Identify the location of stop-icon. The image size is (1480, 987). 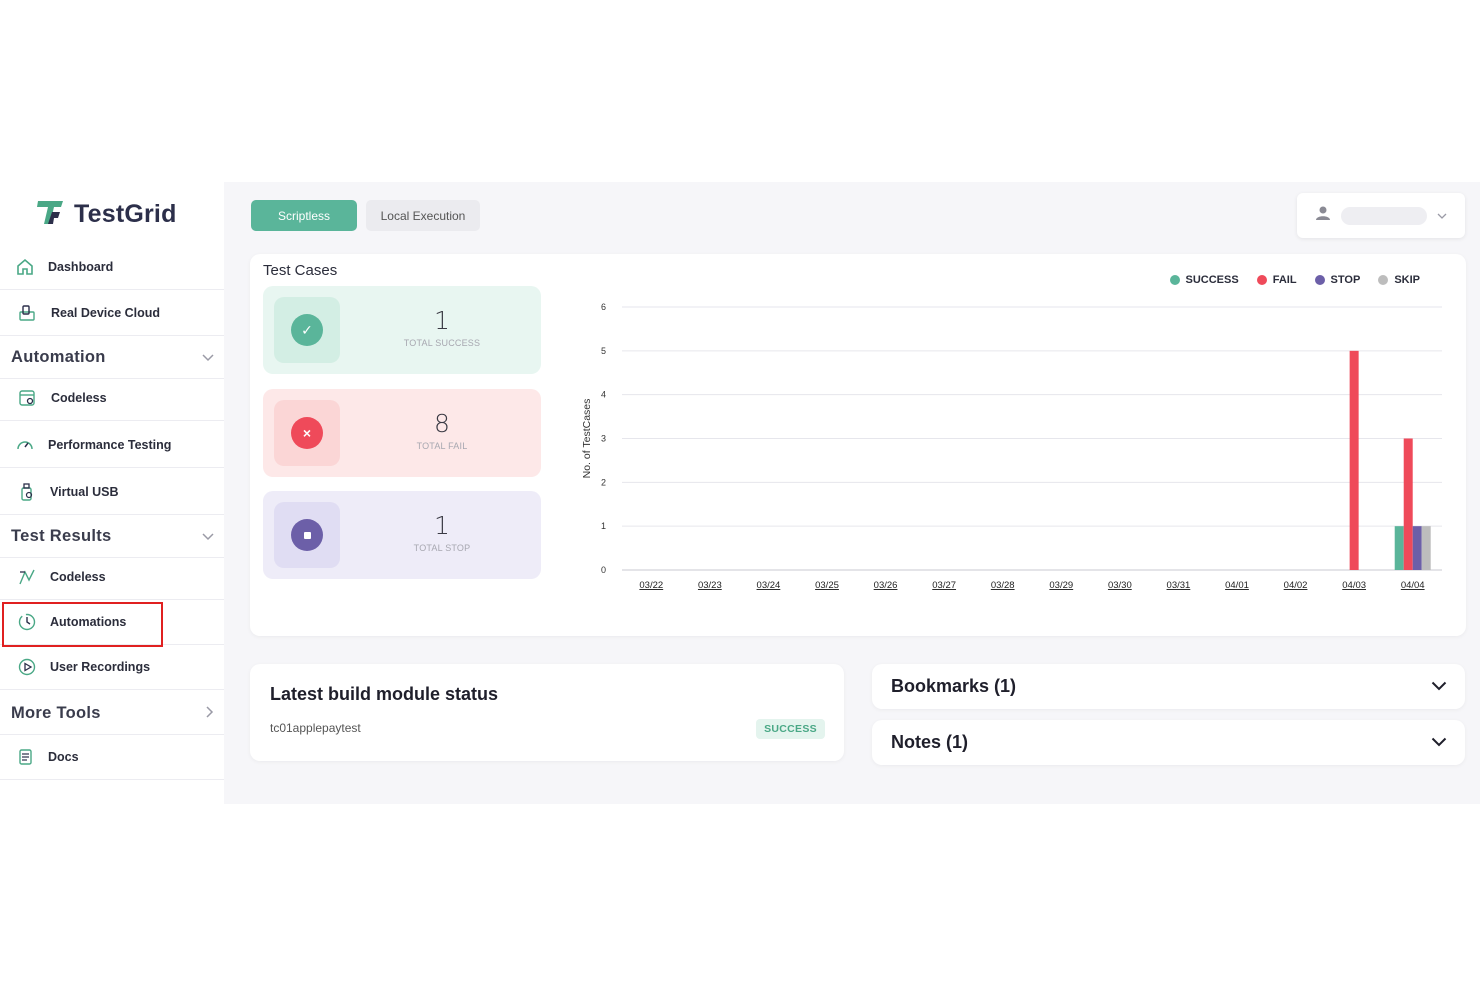
(307, 535).